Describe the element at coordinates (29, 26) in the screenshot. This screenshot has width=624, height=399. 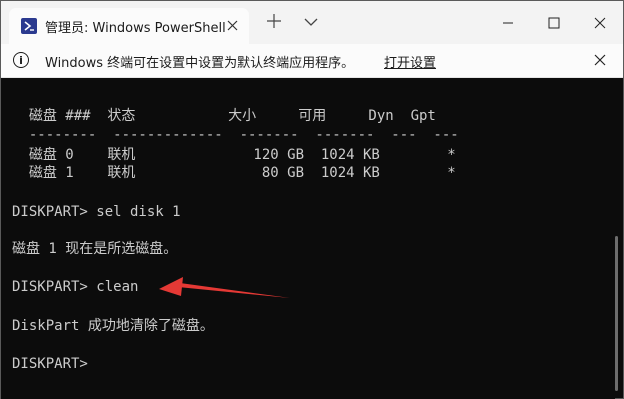
I see `powershell-icon` at that location.